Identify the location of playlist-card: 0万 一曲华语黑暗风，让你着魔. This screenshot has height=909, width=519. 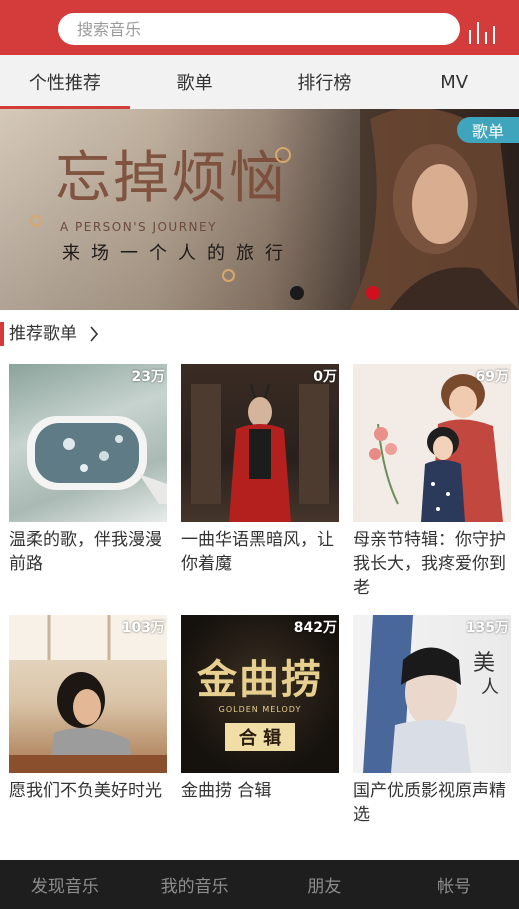
(260, 470).